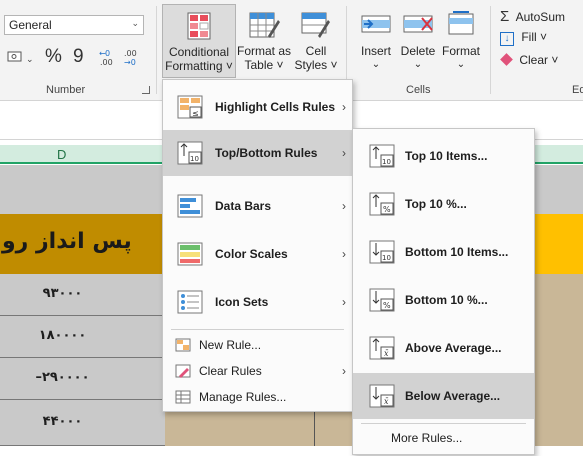 The width and height of the screenshot is (583, 456). Describe the element at coordinates (376, 24) in the screenshot. I see `insert-cells-icon` at that location.